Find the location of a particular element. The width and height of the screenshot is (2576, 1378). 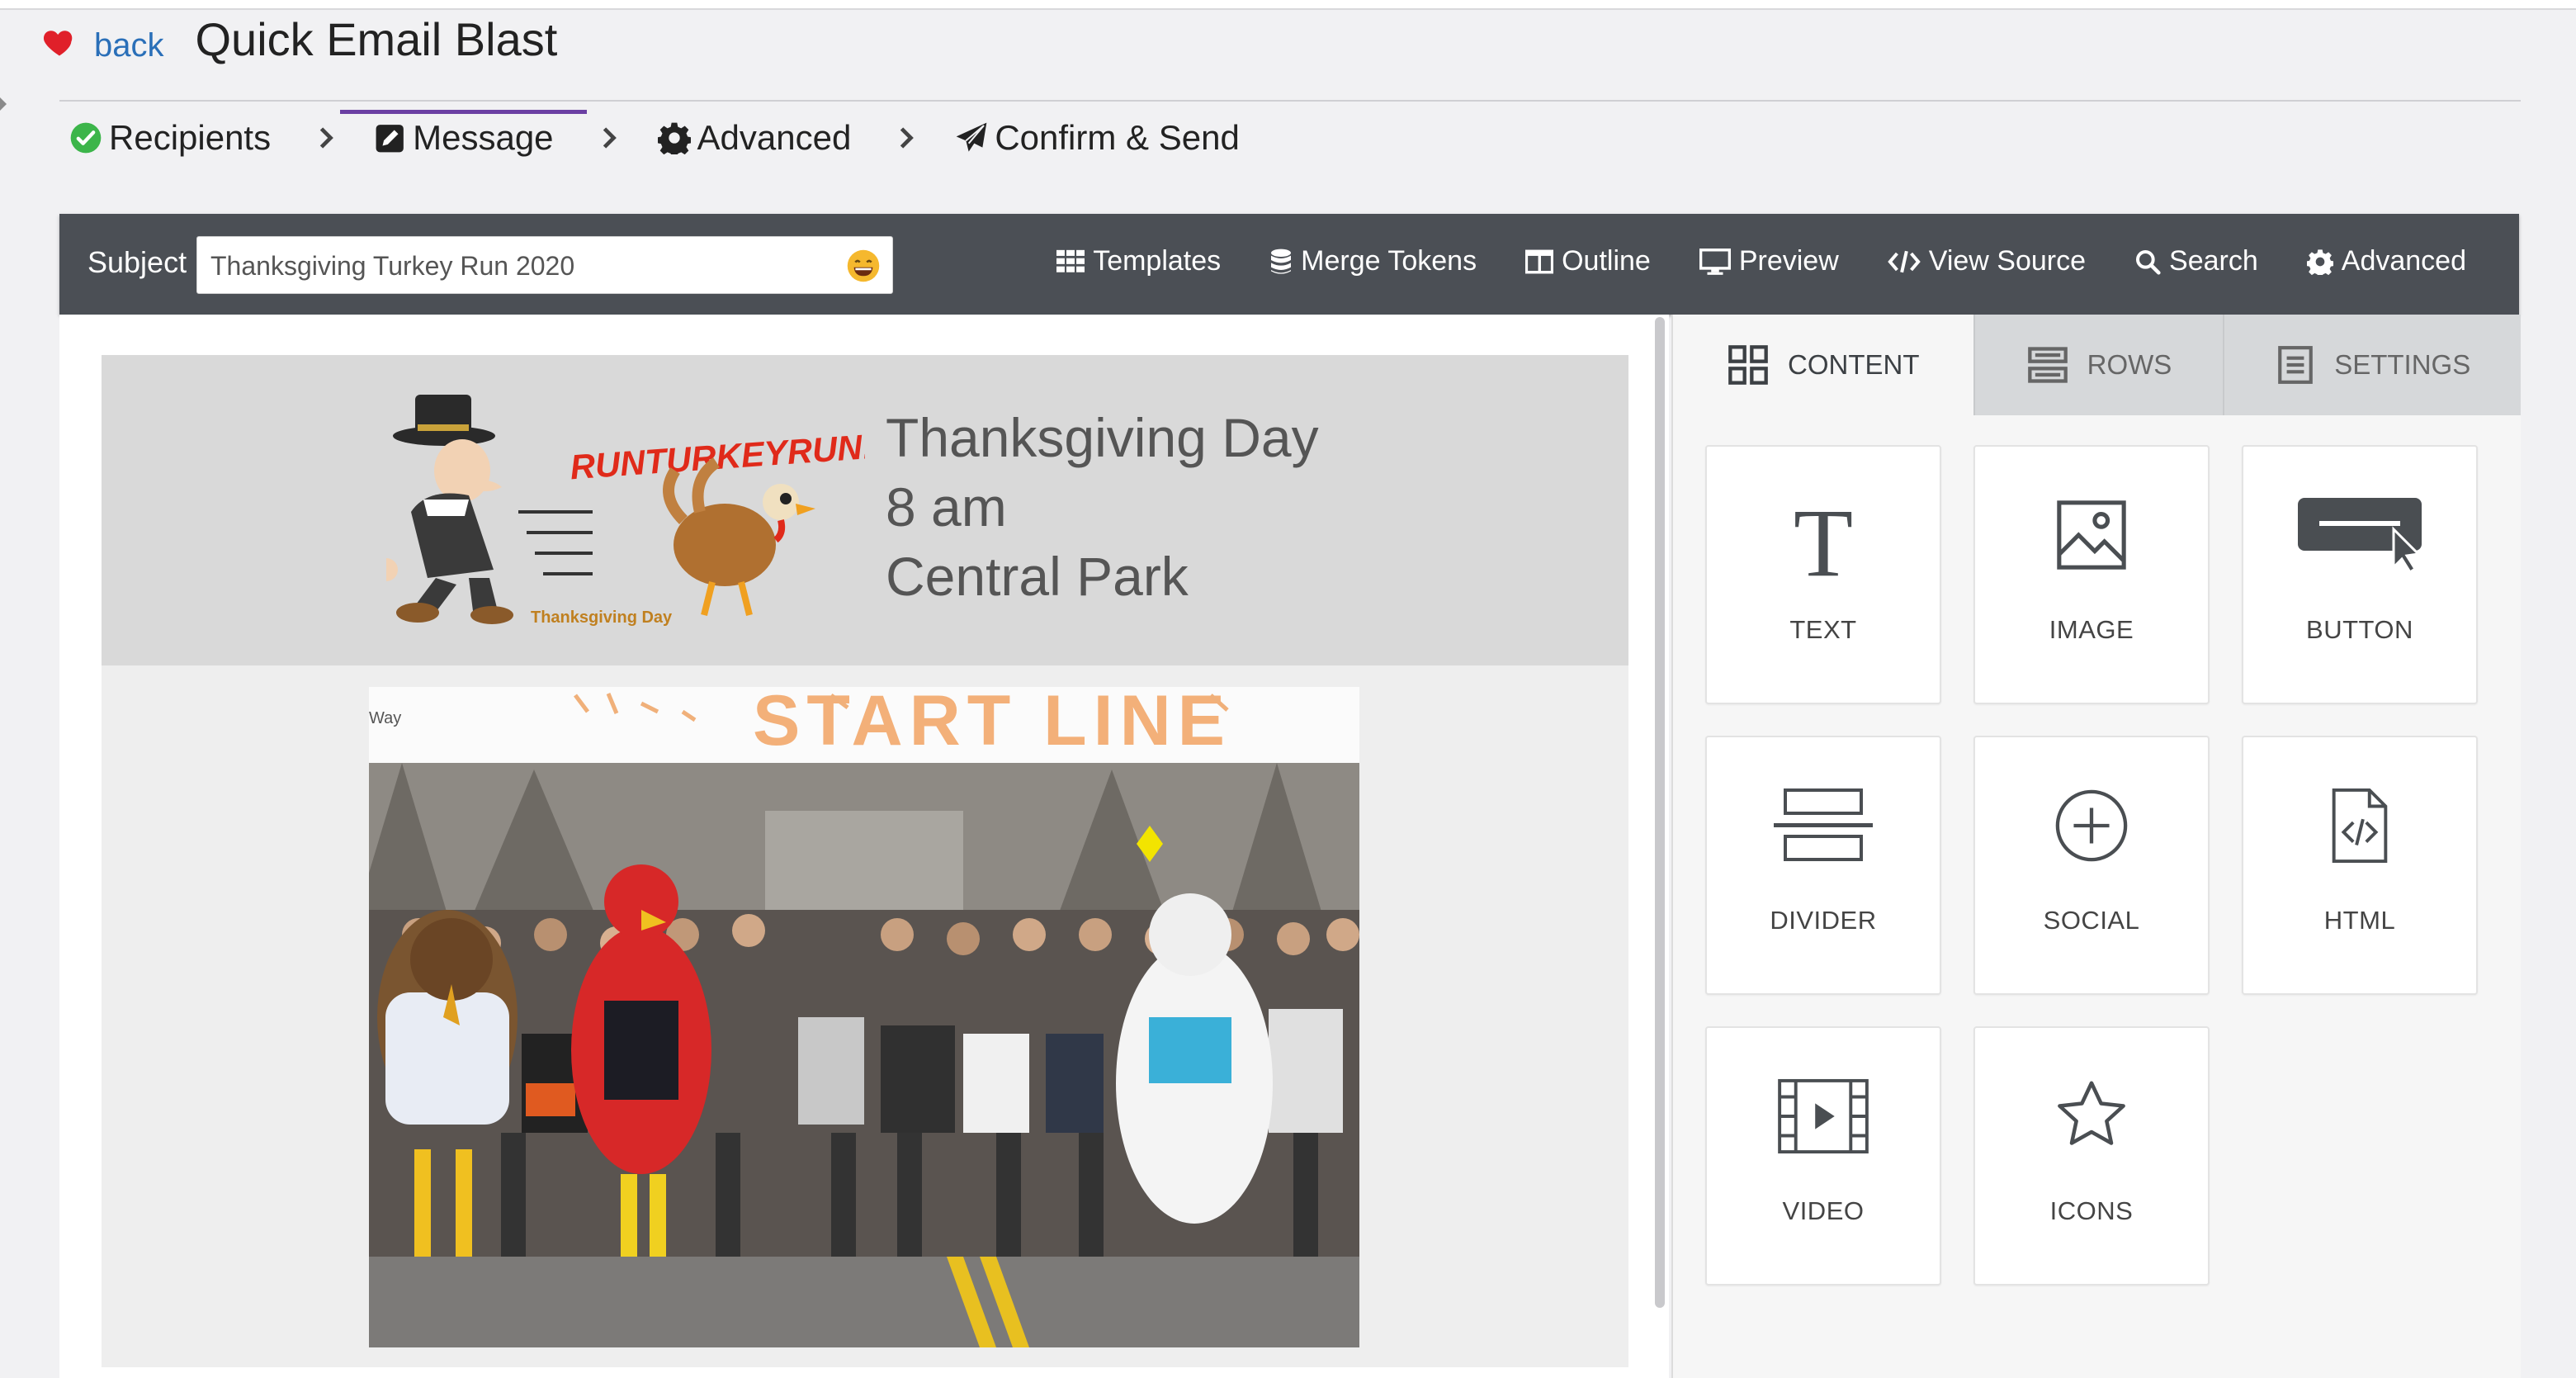

event-line: Central Park is located at coordinates (1037, 576).